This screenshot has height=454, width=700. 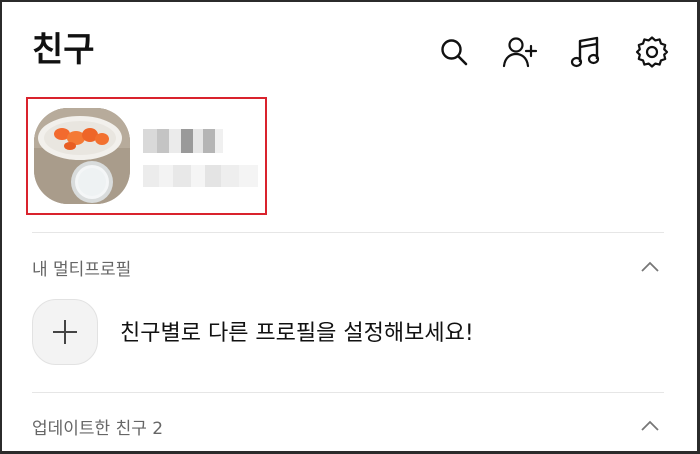 What do you see at coordinates (82, 156) in the screenshot?
I see `profile-avatar` at bounding box center [82, 156].